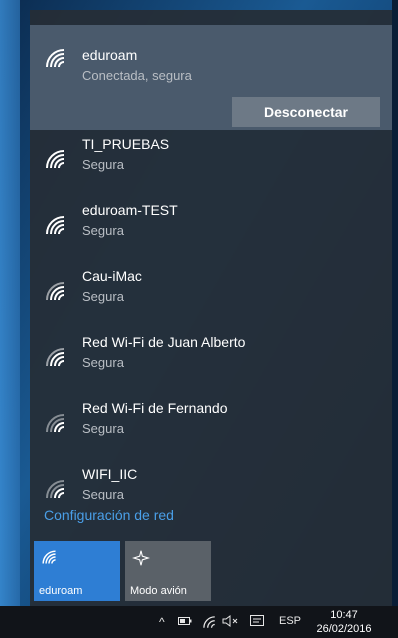  What do you see at coordinates (185, 622) in the screenshot?
I see `battery-icon` at bounding box center [185, 622].